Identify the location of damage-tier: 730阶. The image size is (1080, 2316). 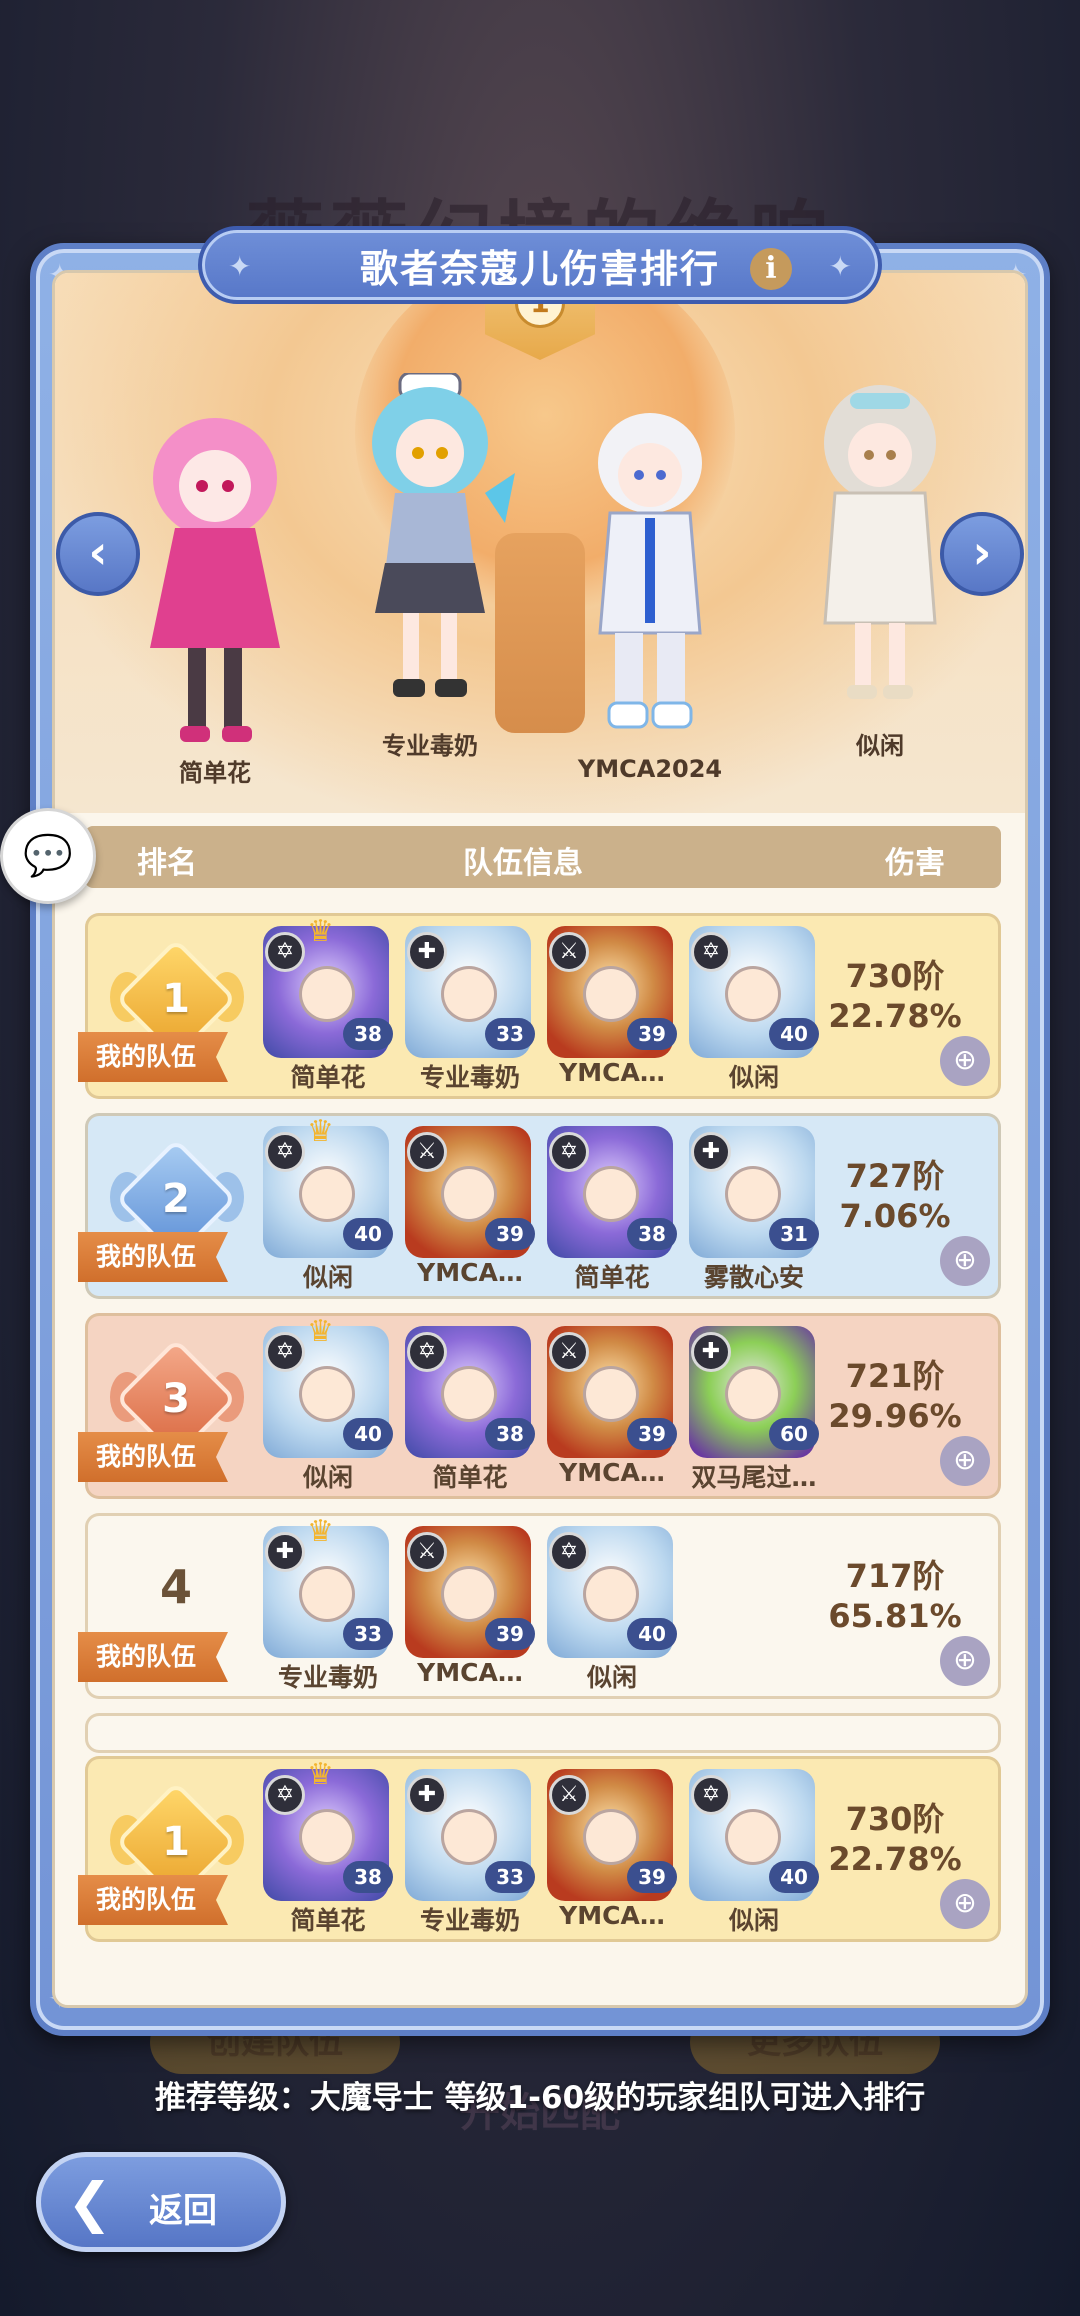
(895, 976).